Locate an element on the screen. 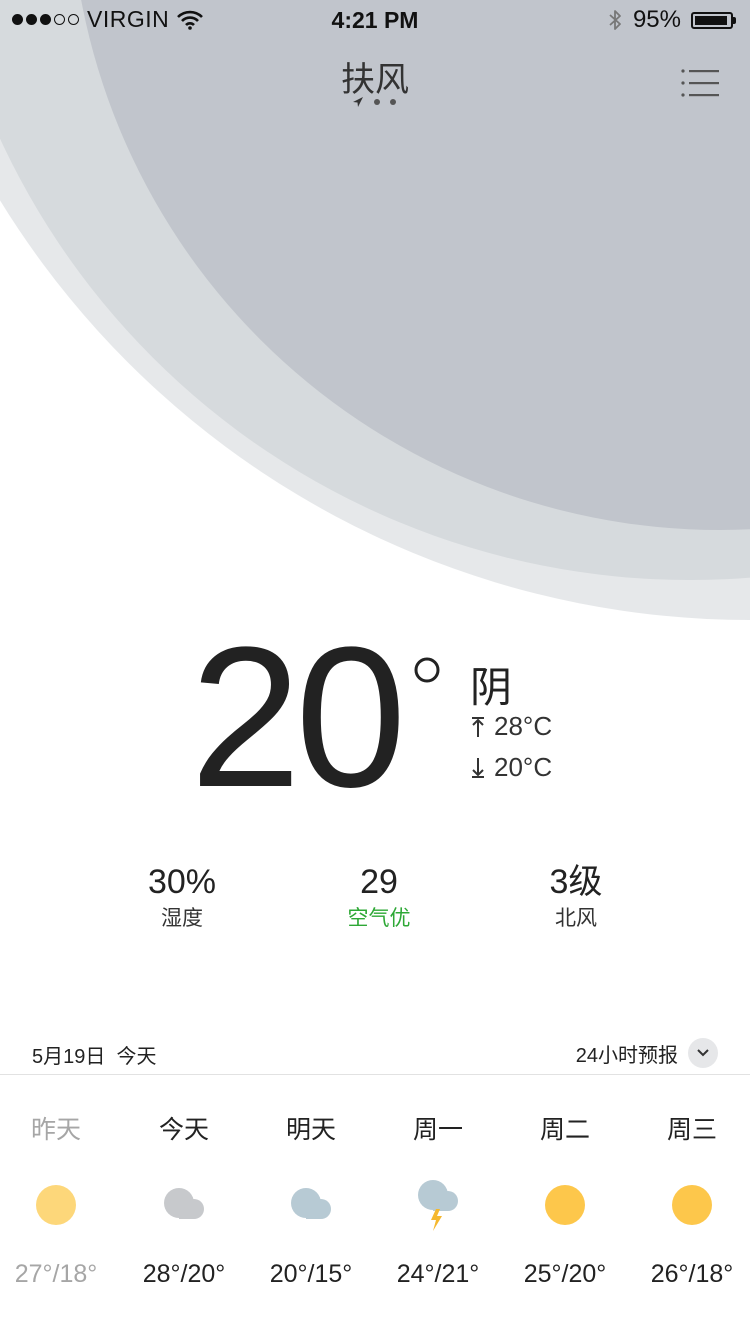  forecast-day: 昨天 27°/18° is located at coordinates (60, 1199).